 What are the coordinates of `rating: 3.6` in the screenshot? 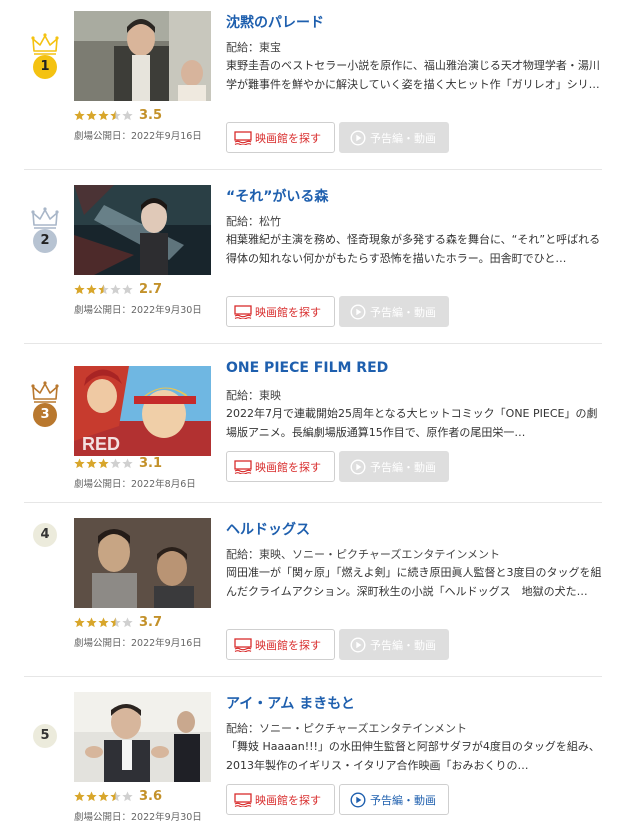 It's located at (118, 796).